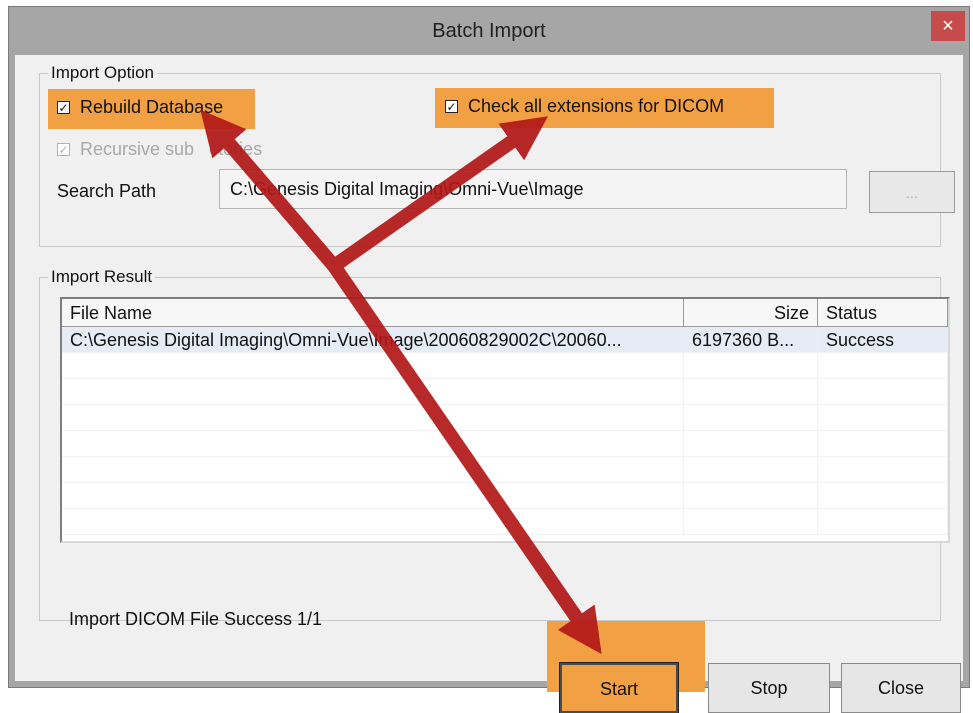  I want to click on import-result-legend: Import Result, so click(102, 277).